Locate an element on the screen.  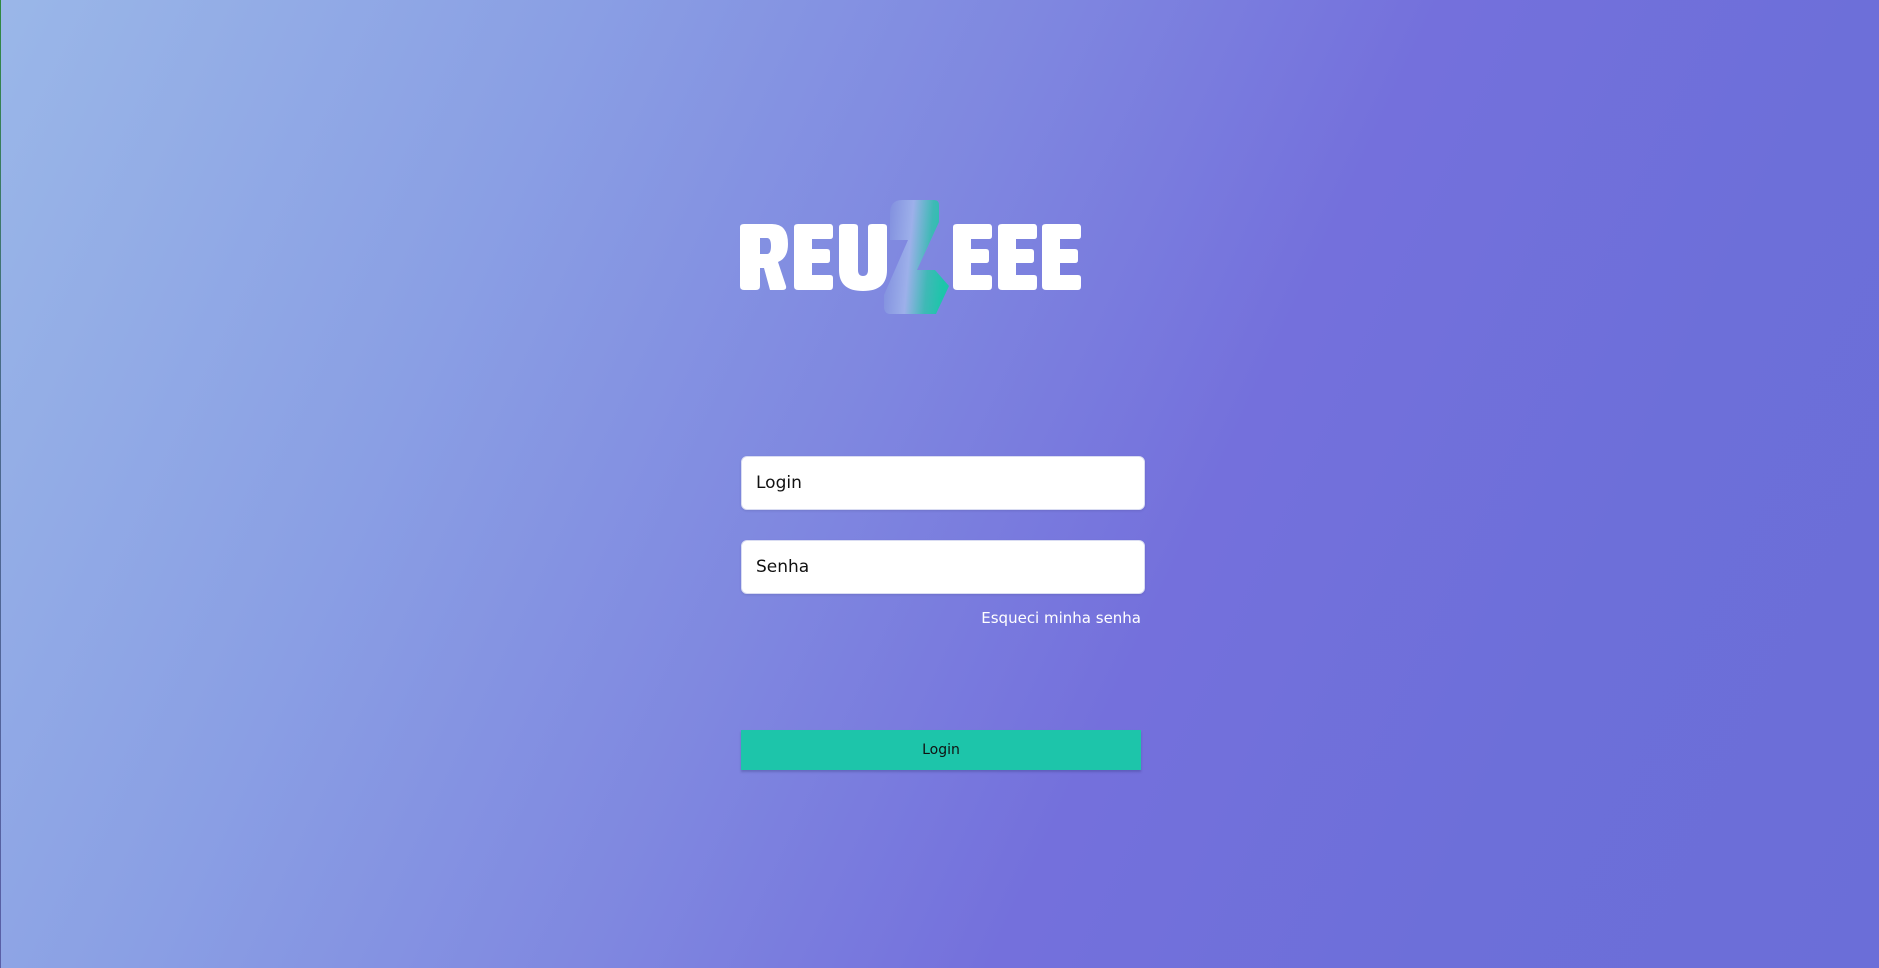
password-input is located at coordinates (943, 567).